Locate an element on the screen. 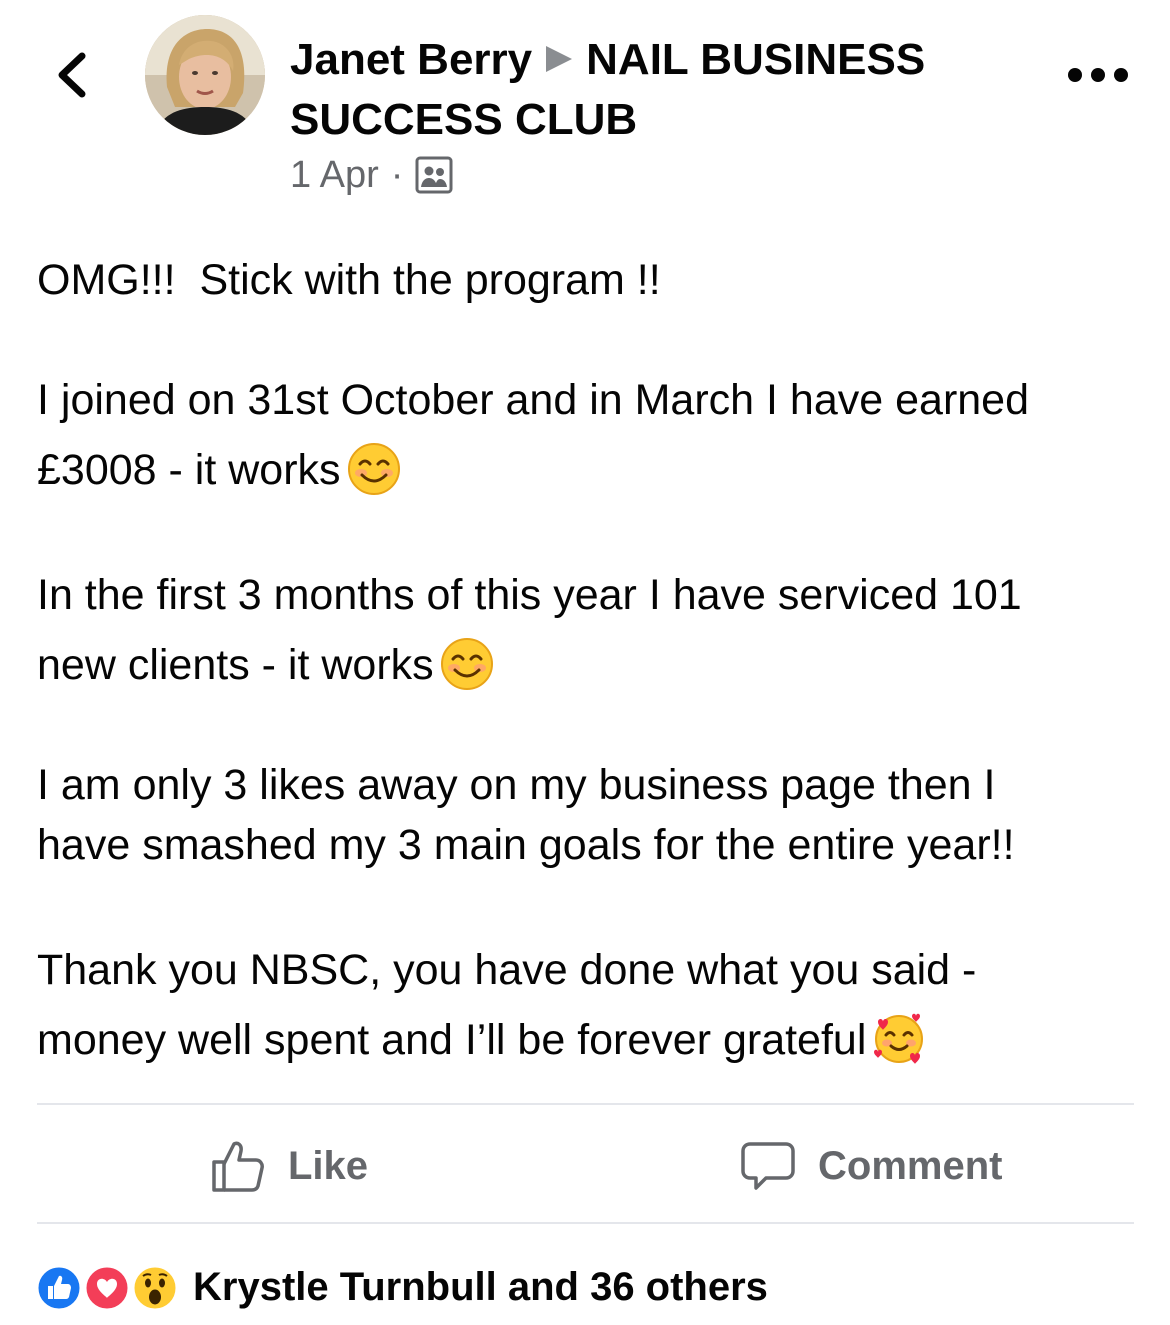 This screenshot has height=1325, width=1170. paragraph-text: OMG!!! Stick with the program !! is located at coordinates (349, 280).